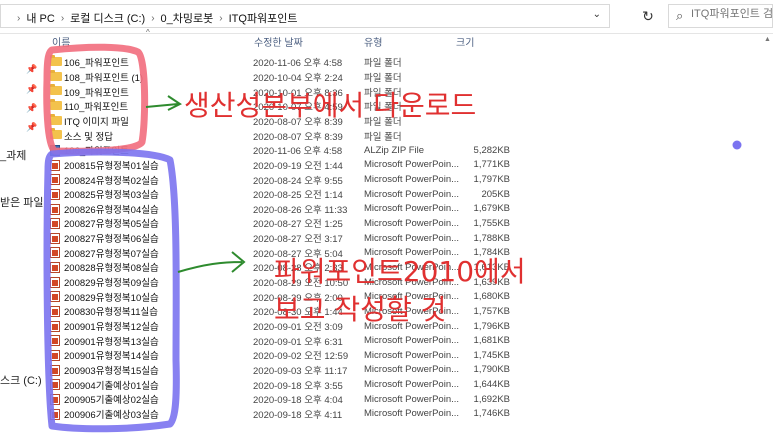 The image size is (773, 441). What do you see at coordinates (13, 155) in the screenshot?
I see `sidebar-item-assignments: _과제` at bounding box center [13, 155].